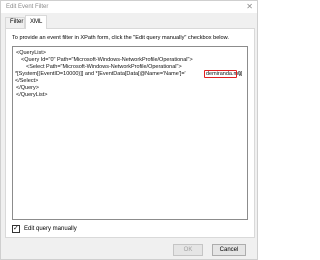  What do you see at coordinates (27, 81) in the screenshot?
I see `xml-line: </Select>` at bounding box center [27, 81].